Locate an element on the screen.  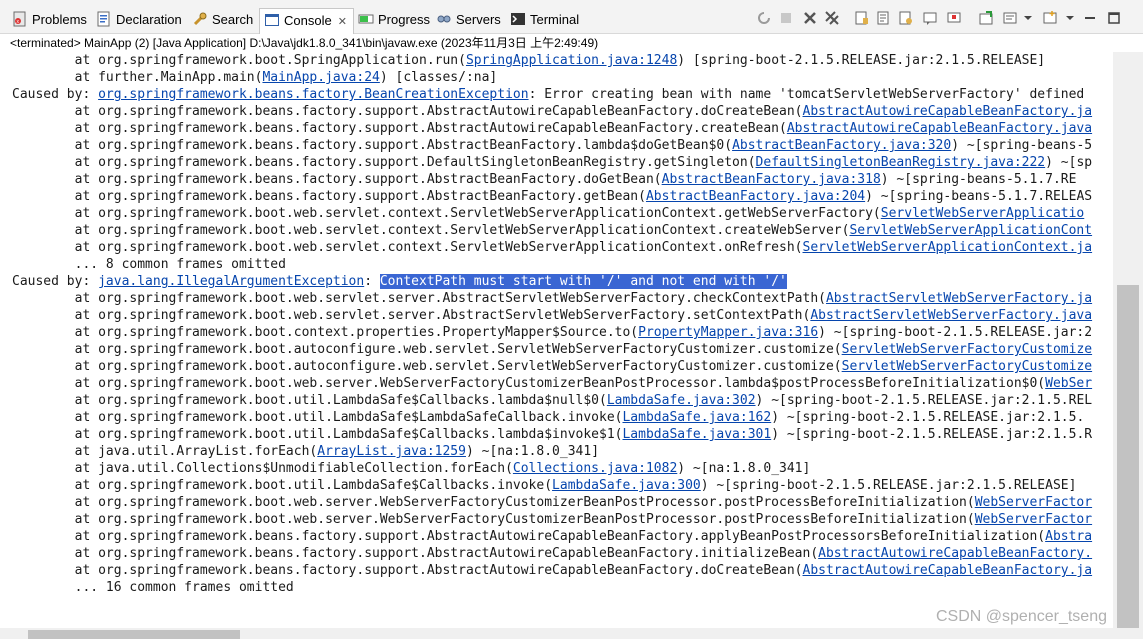
stacktrace-link: WebSer is located at coordinates (1068, 383).